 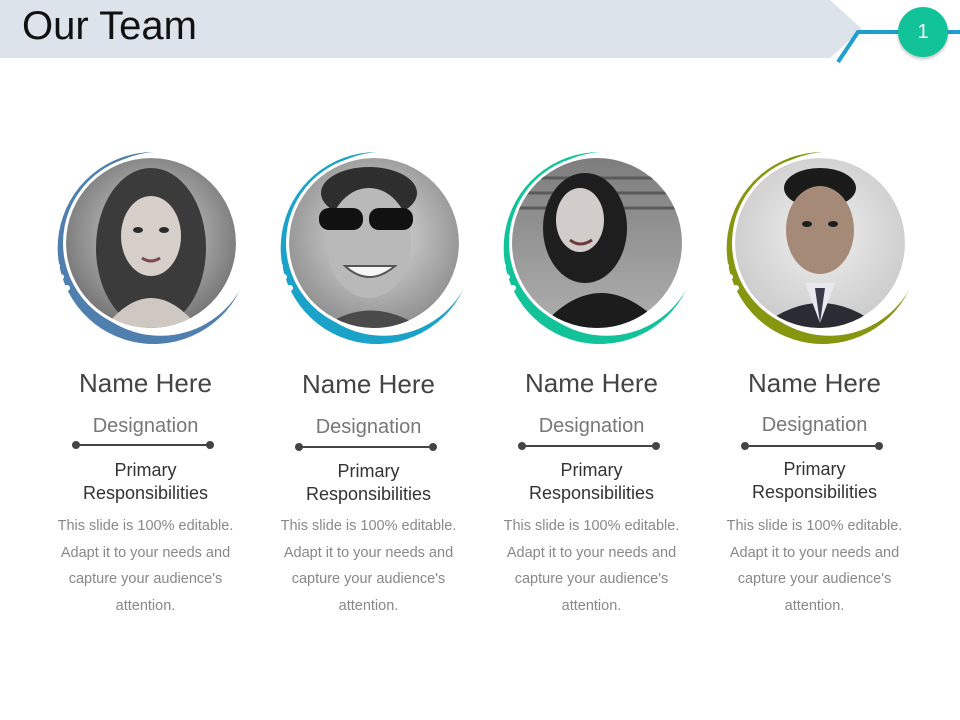 What do you see at coordinates (923, 32) in the screenshot?
I see `page-number-badge: 1` at bounding box center [923, 32].